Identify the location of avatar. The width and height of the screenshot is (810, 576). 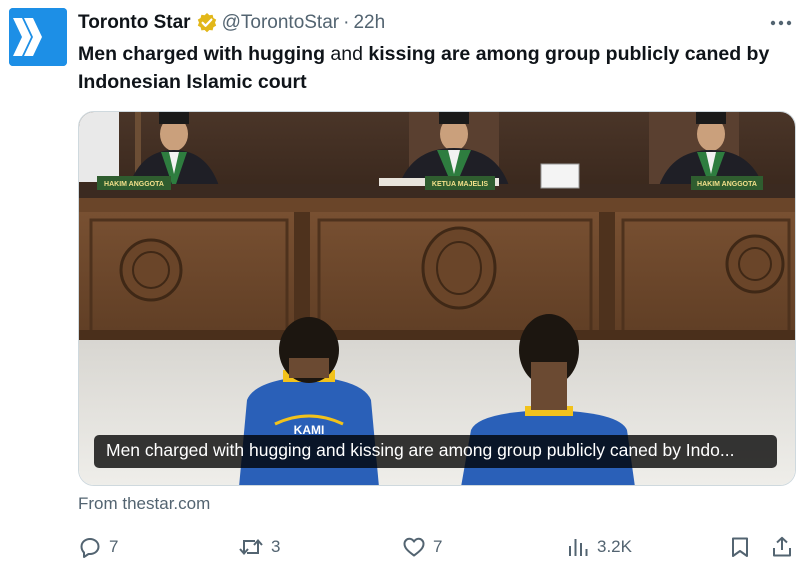
(38, 37).